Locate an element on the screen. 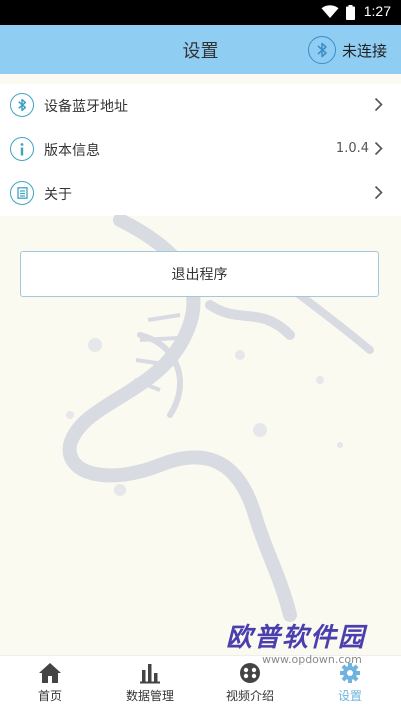 The height and width of the screenshot is (711, 401). gear-icon is located at coordinates (350, 673).